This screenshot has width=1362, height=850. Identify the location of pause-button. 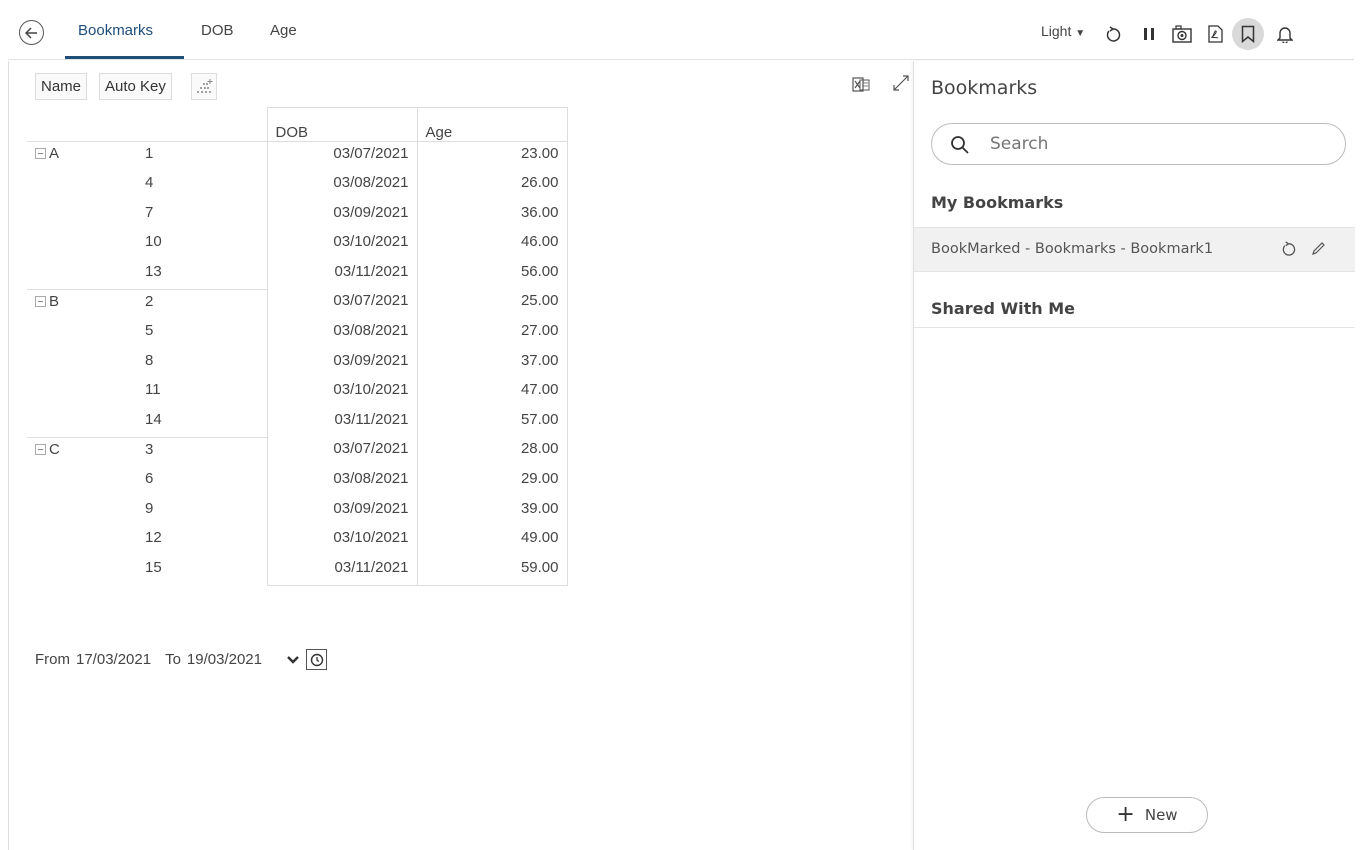
(1149, 34).